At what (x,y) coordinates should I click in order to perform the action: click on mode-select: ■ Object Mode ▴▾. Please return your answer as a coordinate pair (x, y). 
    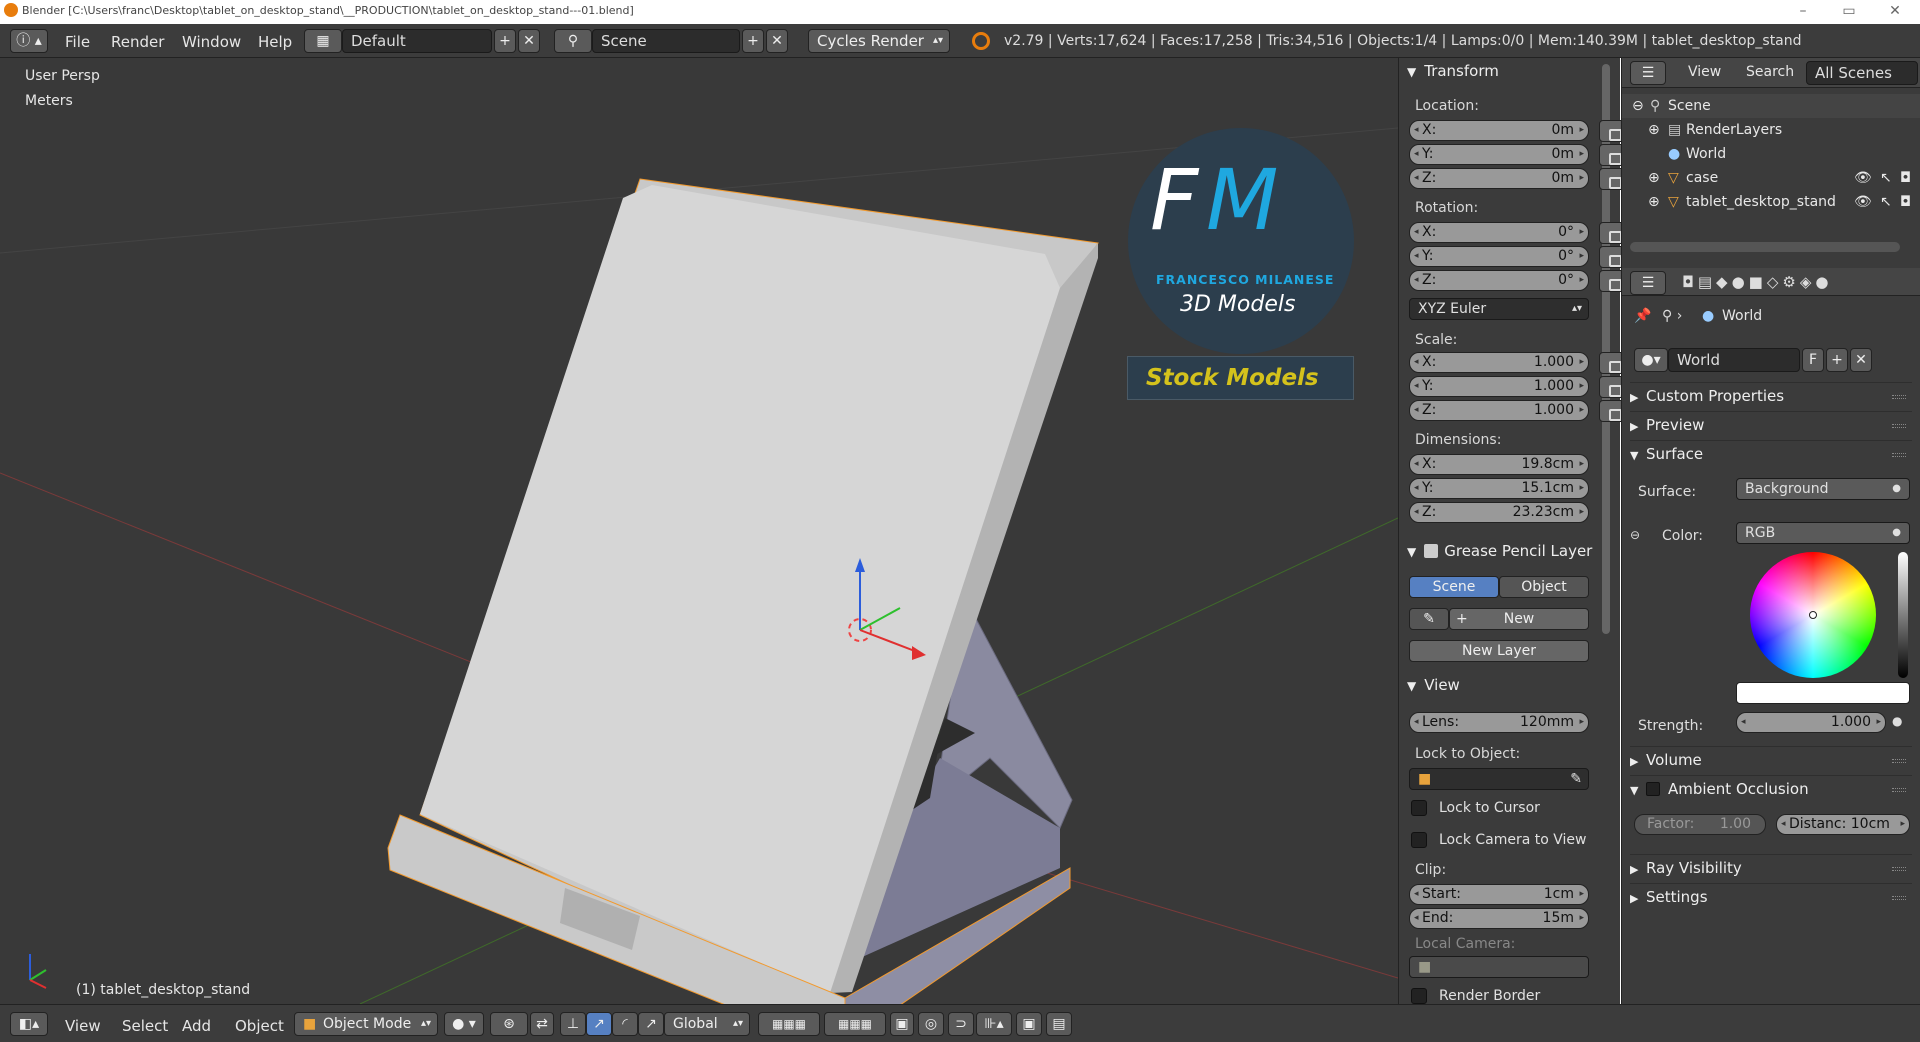
    Looking at the image, I should click on (366, 1024).